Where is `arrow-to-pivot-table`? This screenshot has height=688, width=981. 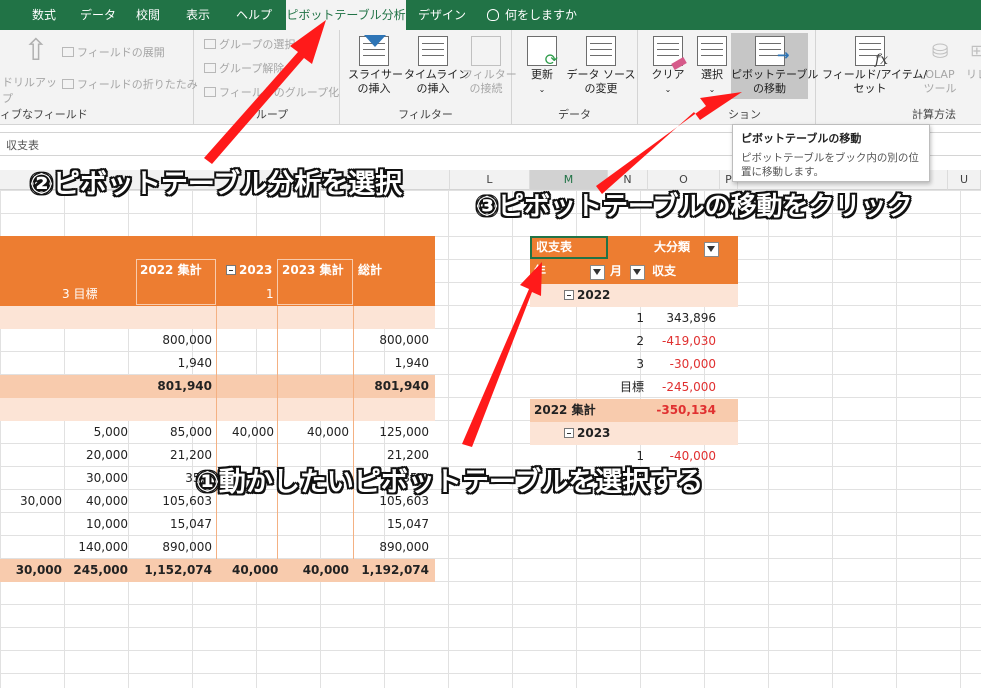
arrow-to-pivot-table is located at coordinates (502, 354).